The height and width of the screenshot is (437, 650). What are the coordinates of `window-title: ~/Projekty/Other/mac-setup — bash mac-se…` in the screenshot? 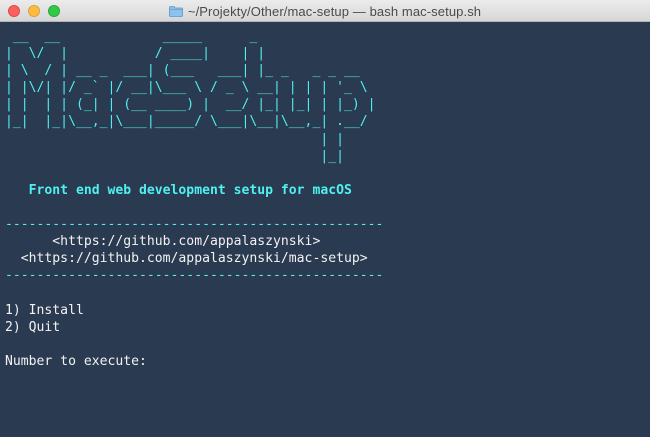 It's located at (334, 11).